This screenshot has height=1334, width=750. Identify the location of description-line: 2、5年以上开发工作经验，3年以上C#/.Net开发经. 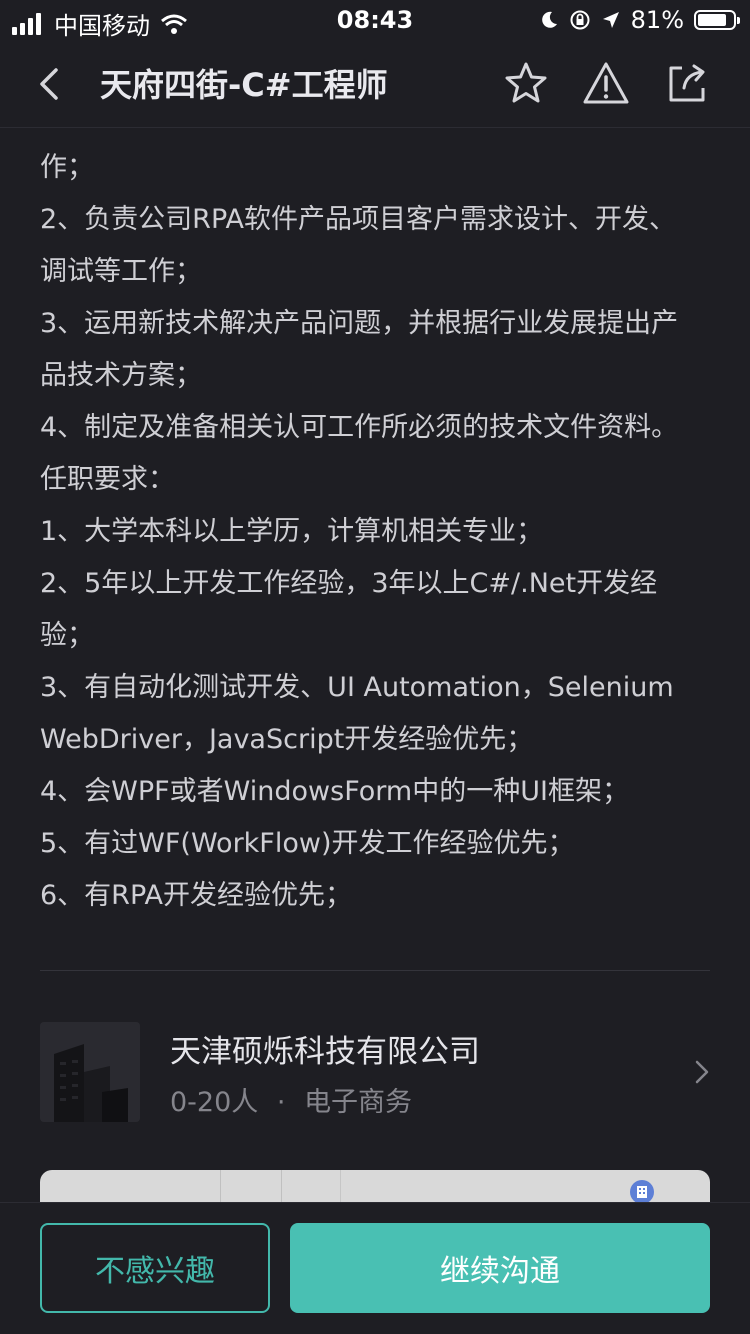
(349, 583).